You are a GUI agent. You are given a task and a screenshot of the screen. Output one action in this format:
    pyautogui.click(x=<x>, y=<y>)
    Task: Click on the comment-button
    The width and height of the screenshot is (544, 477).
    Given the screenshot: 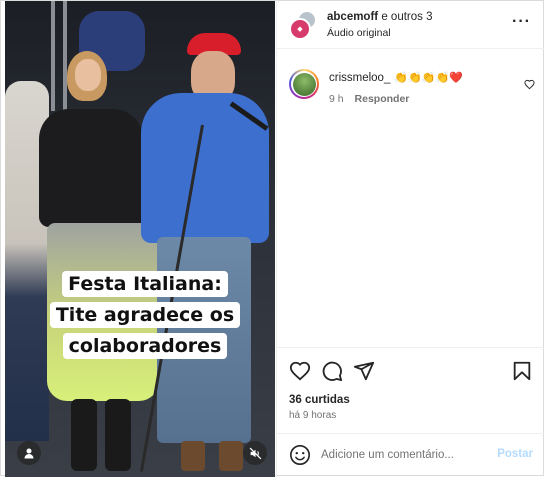 What is the action you would take?
    pyautogui.click(x=332, y=371)
    